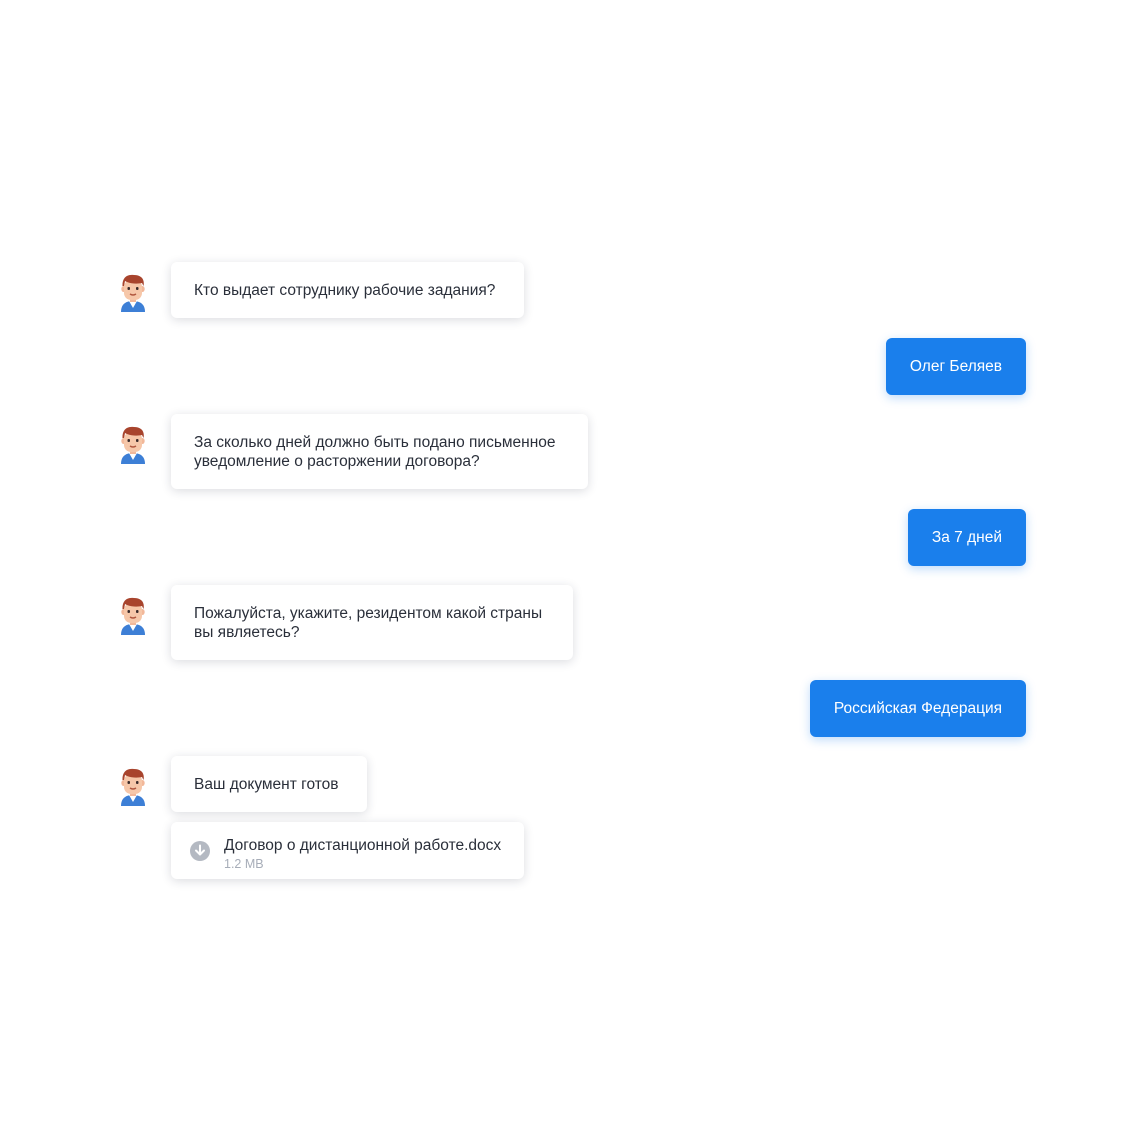 The height and width of the screenshot is (1140, 1140). I want to click on user-reply-button: За 7 дней, so click(966, 537).